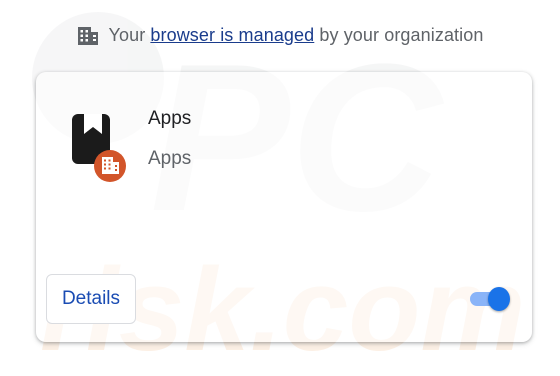  I want to click on enable-toggle, so click(489, 299).